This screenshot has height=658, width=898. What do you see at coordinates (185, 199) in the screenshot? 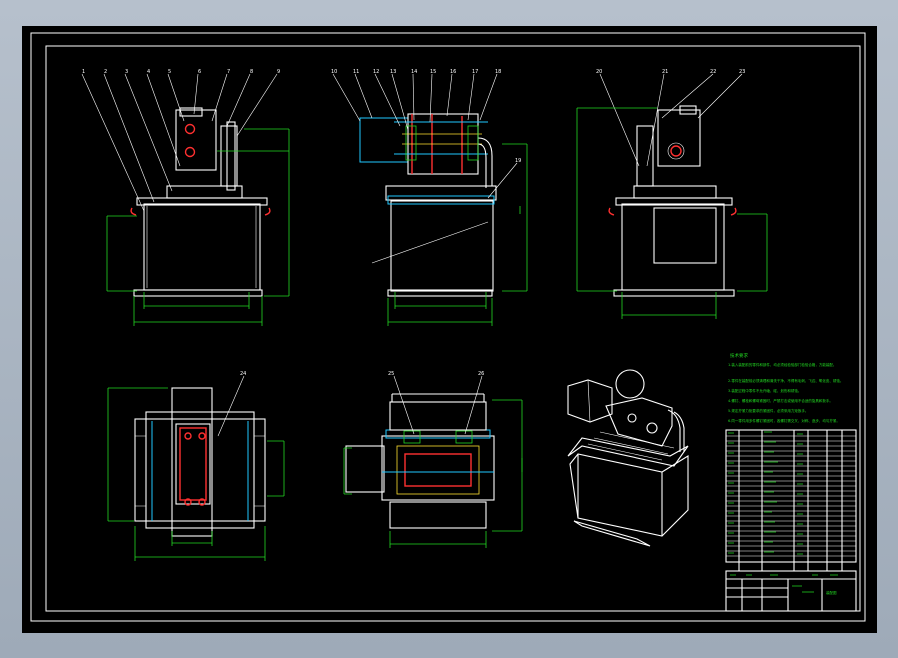
I see `front-view` at bounding box center [185, 199].